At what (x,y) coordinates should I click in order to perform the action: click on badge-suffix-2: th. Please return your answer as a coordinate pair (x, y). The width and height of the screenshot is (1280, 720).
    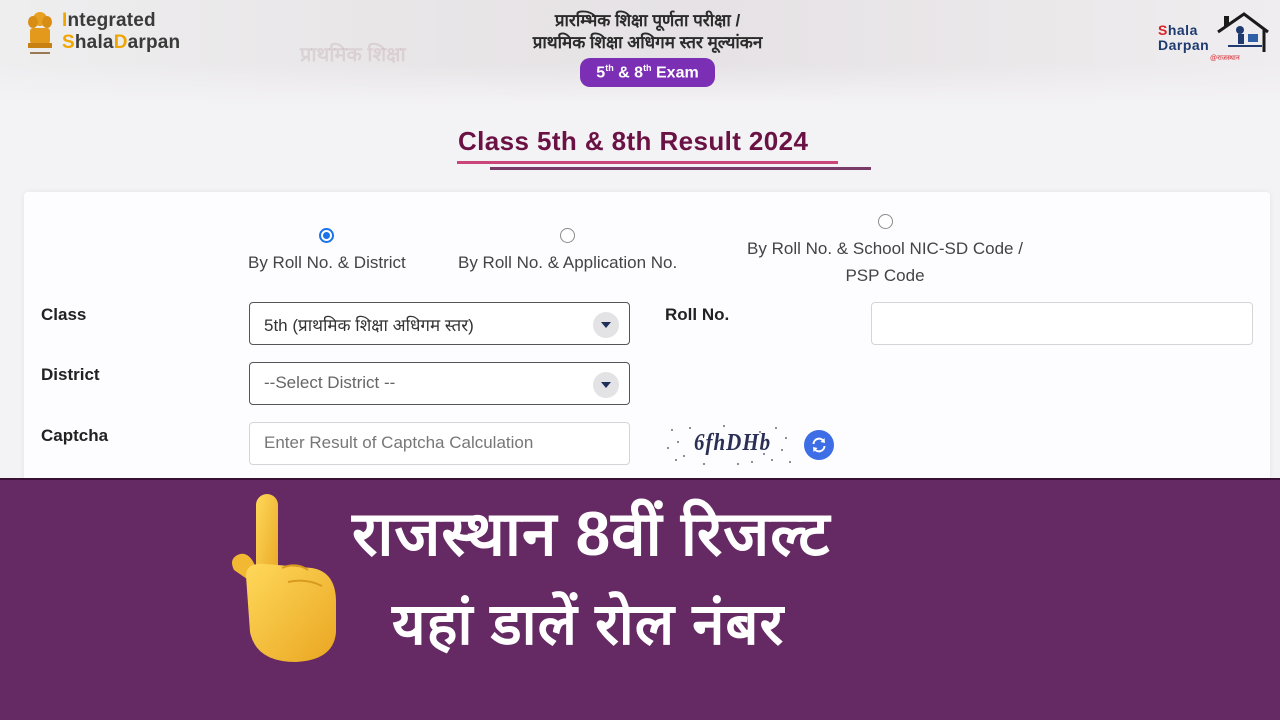
    Looking at the image, I should click on (647, 68).